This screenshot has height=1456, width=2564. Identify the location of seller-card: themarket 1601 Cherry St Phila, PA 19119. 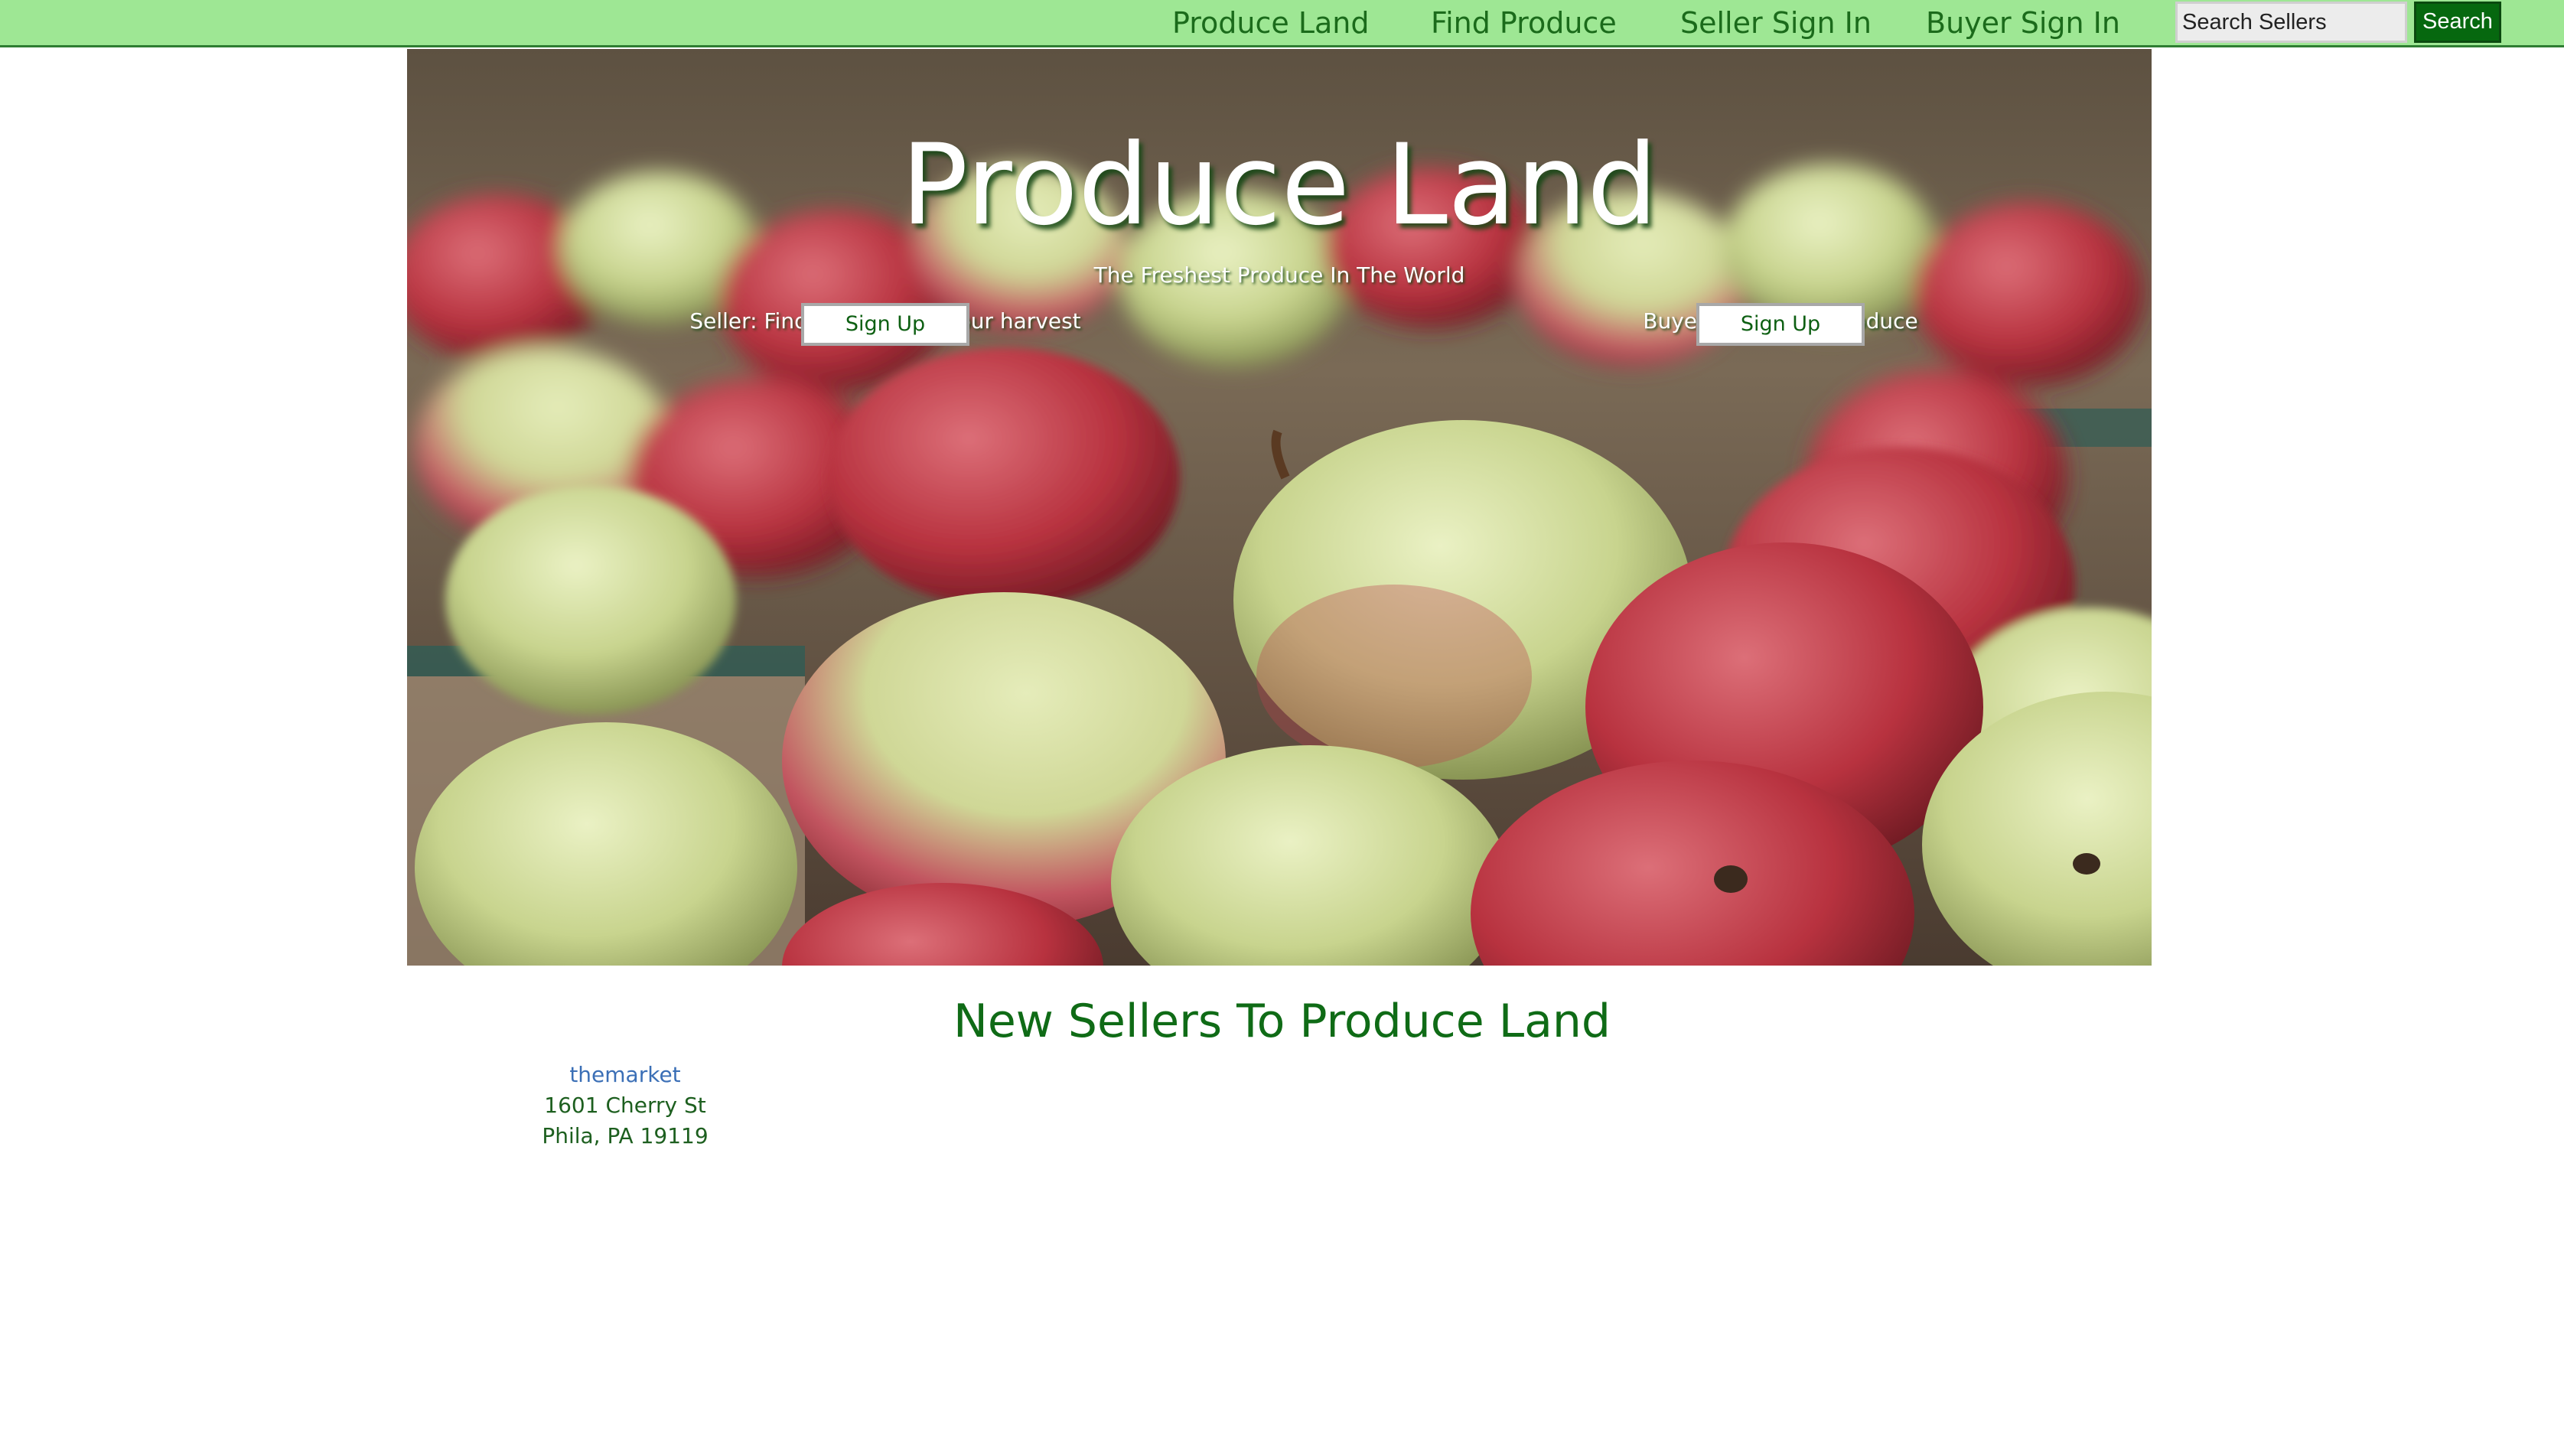
(625, 1105).